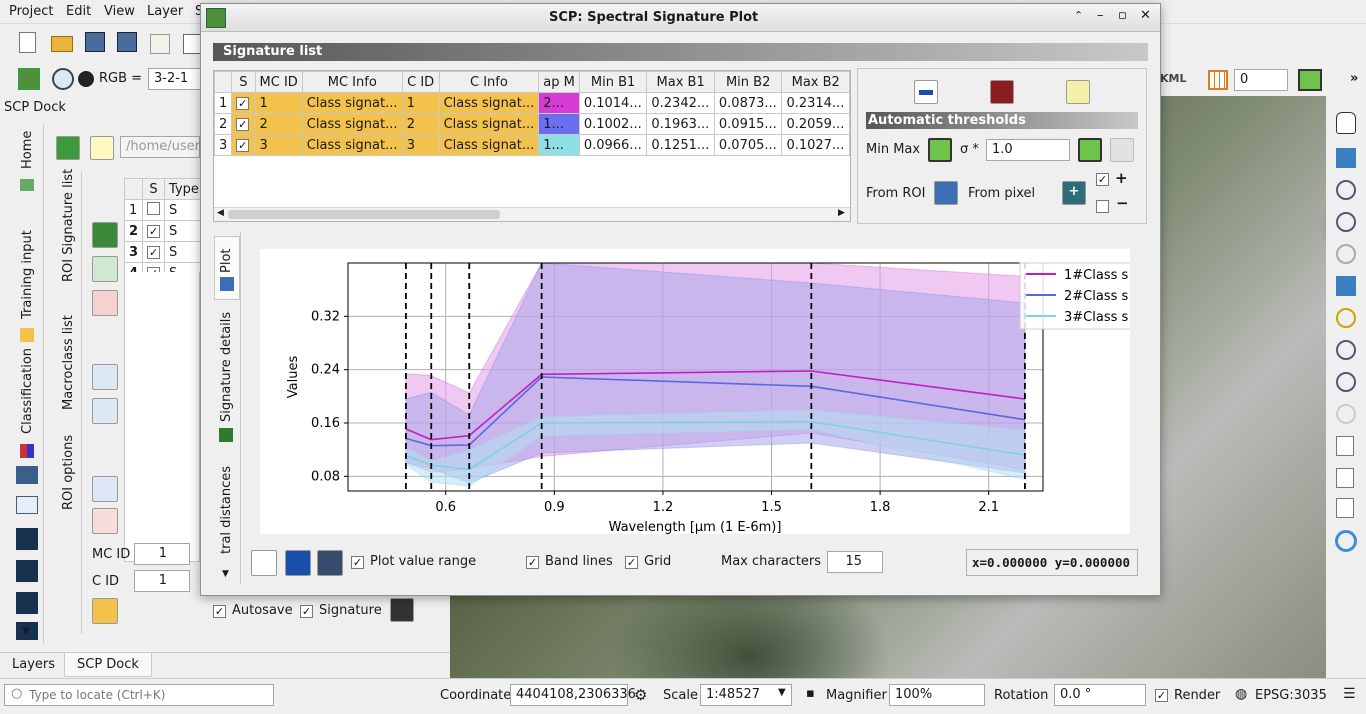  Describe the element at coordinates (330, 563) in the screenshot. I see `plot-settings-icon` at that location.